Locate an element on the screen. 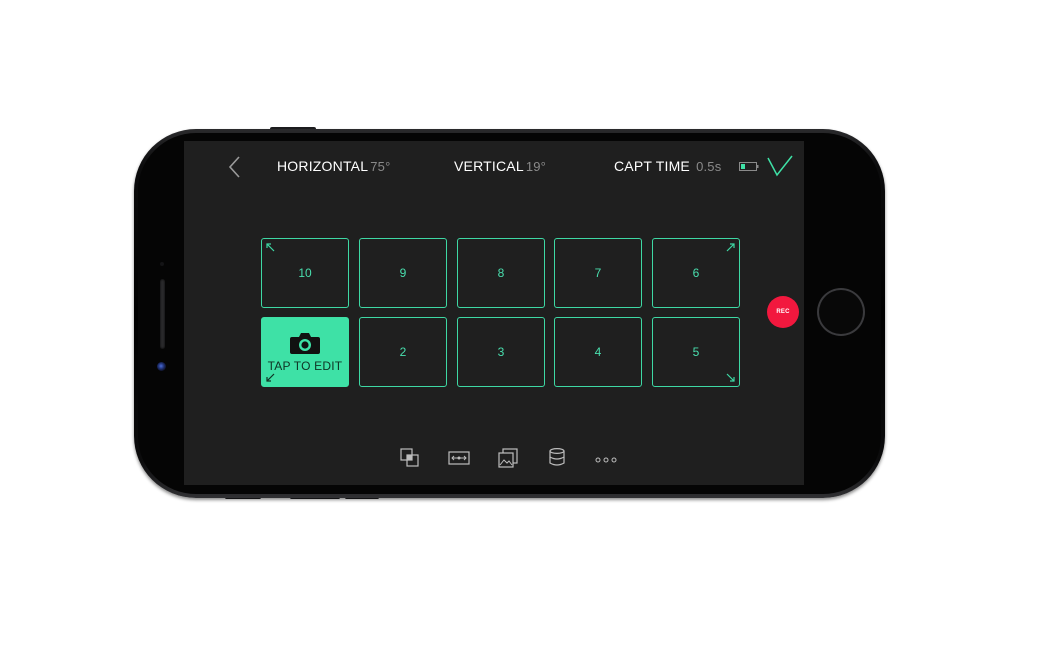 The width and height of the screenshot is (1039, 667). grid-tile-10: 10 is located at coordinates (305, 273).